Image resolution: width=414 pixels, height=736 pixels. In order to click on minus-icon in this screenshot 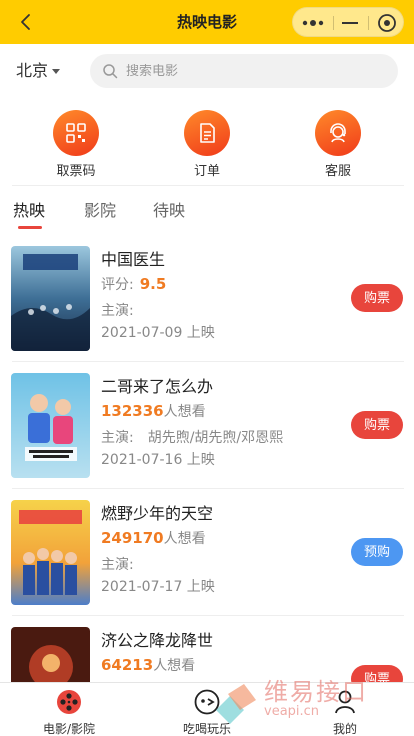, I will do `click(350, 23)`.